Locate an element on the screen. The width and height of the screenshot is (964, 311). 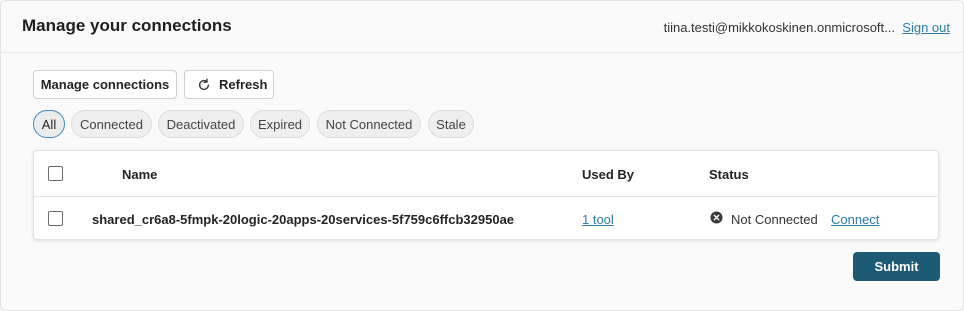
submit-label: Submit is located at coordinates (896, 266).